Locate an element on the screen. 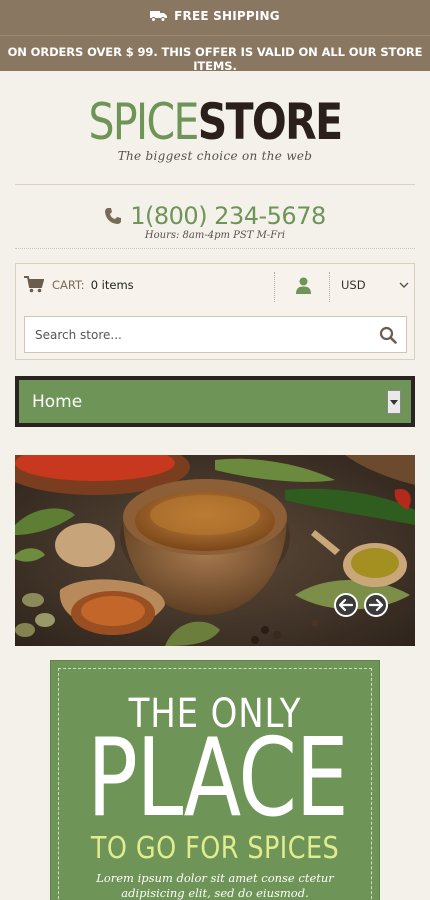  search-icon is located at coordinates (388, 335).